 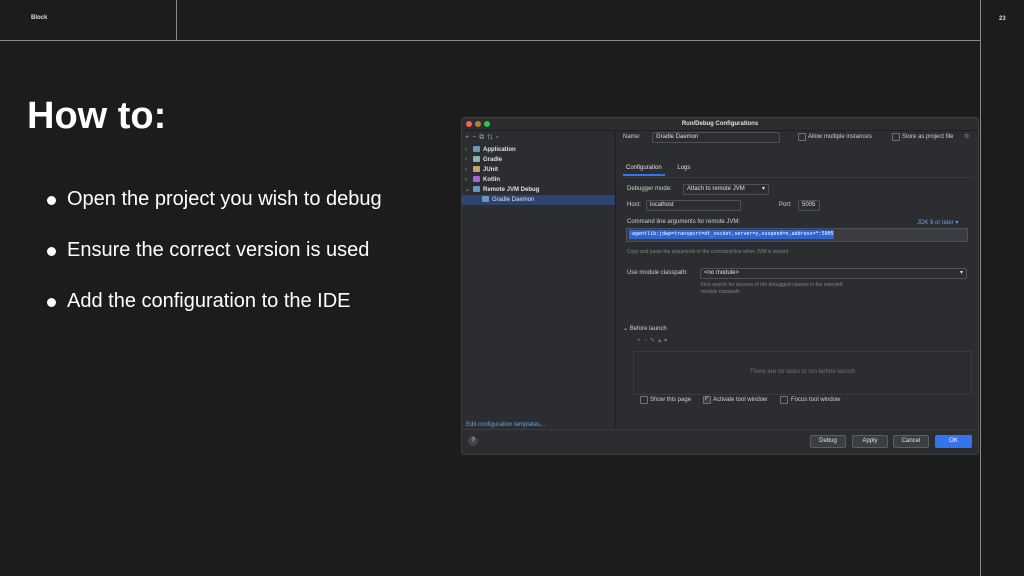 What do you see at coordinates (722, 273) in the screenshot?
I see `module-value: <no module>` at bounding box center [722, 273].